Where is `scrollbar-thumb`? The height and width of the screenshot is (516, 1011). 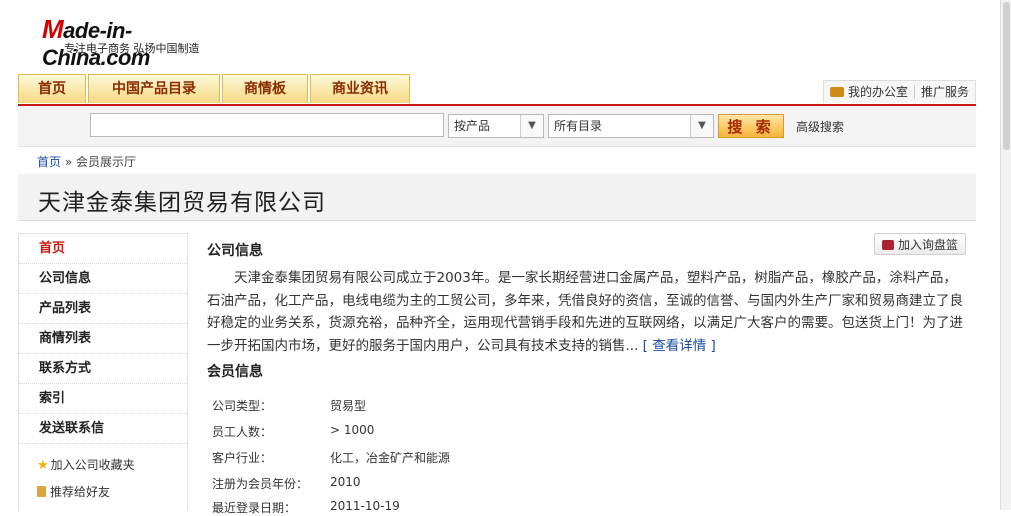
scrollbar-thumb is located at coordinates (1006, 76).